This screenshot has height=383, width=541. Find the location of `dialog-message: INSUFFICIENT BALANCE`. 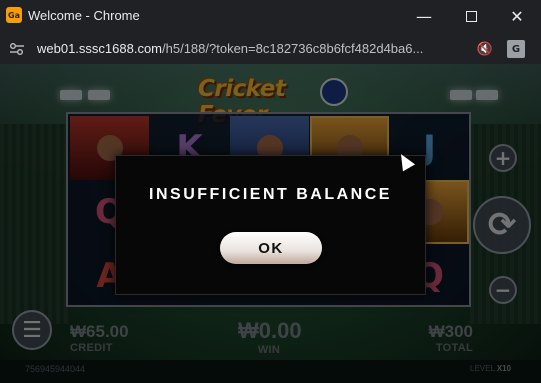

dialog-message: INSUFFICIENT BALANCE is located at coordinates (270, 194).